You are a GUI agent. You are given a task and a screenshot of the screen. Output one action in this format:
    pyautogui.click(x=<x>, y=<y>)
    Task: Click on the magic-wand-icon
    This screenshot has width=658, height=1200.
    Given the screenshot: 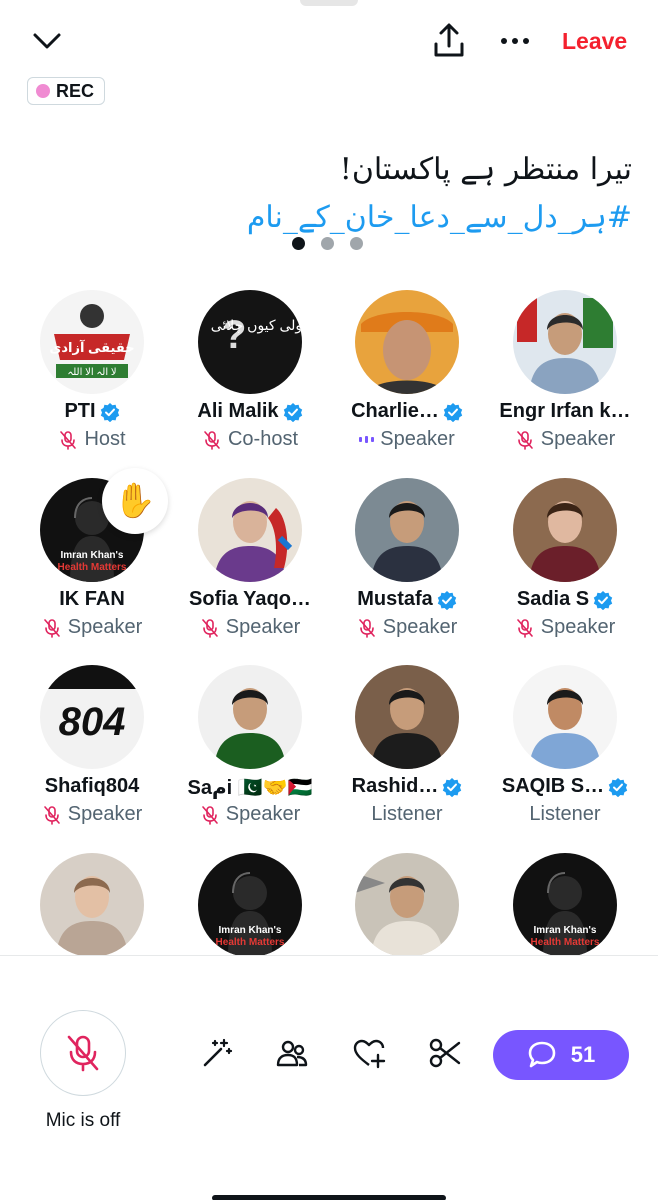 What is the action you would take?
    pyautogui.click(x=217, y=1053)
    